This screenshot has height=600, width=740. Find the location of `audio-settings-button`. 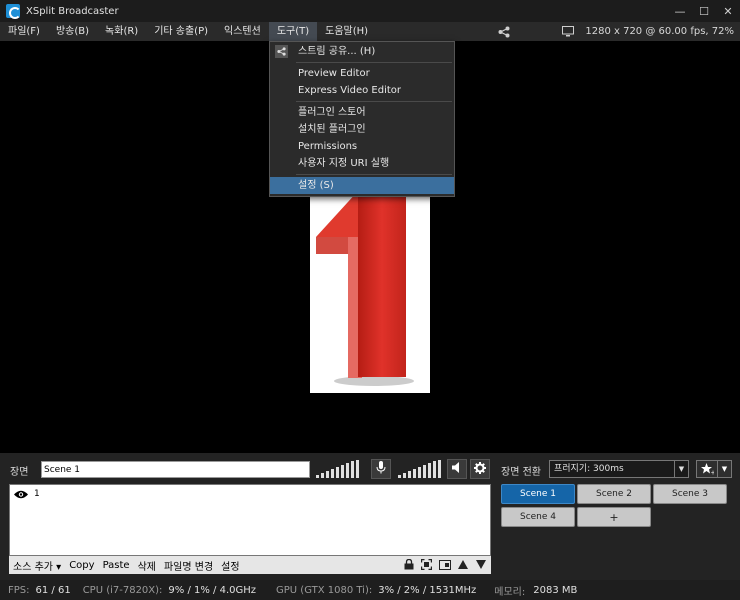

audio-settings-button is located at coordinates (480, 469).